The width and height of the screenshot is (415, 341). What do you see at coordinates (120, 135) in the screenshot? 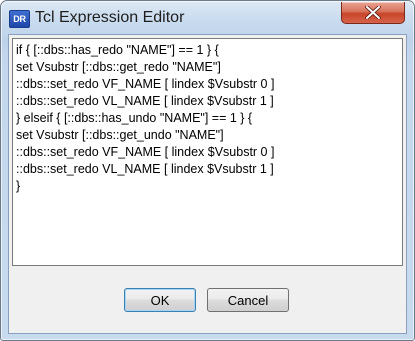
I see `code-line: set Vsubstr [::dbs::get_undo "NAME"]` at bounding box center [120, 135].